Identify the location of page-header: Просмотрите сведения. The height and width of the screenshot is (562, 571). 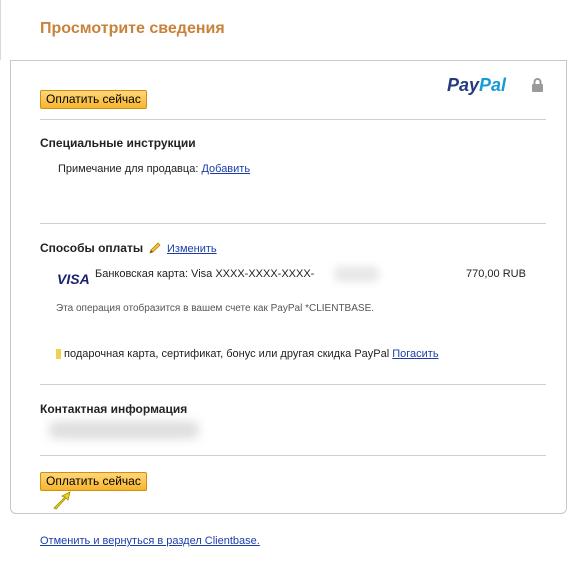
(283, 30).